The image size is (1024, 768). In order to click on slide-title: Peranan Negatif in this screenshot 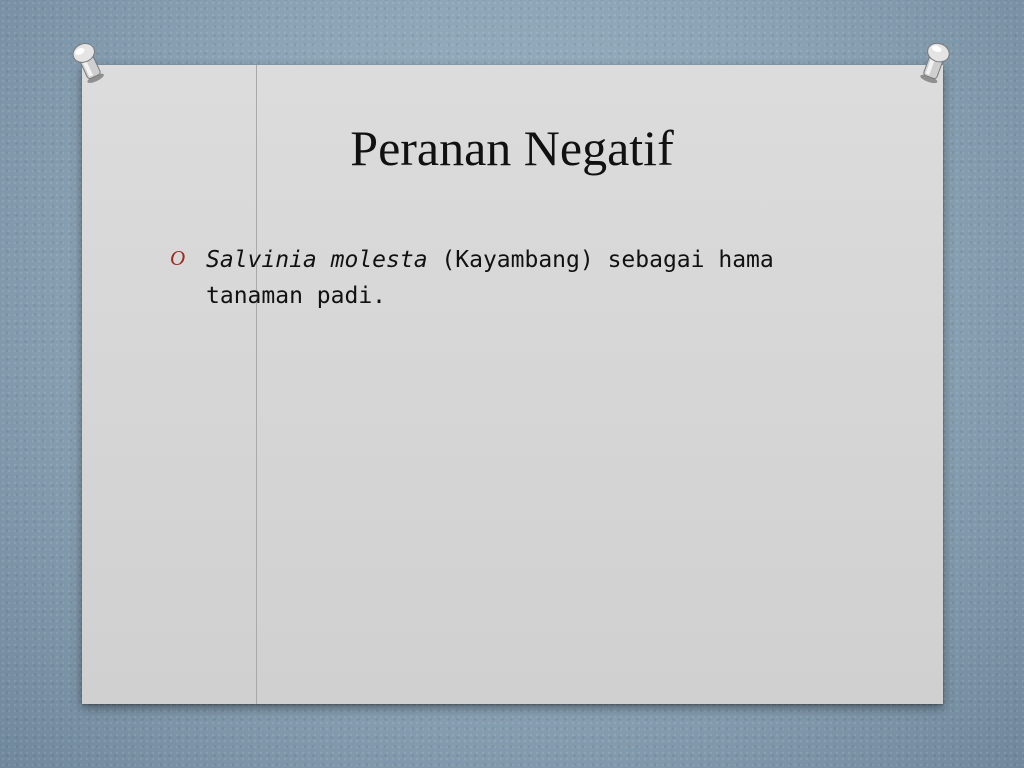, I will do `click(512, 148)`.